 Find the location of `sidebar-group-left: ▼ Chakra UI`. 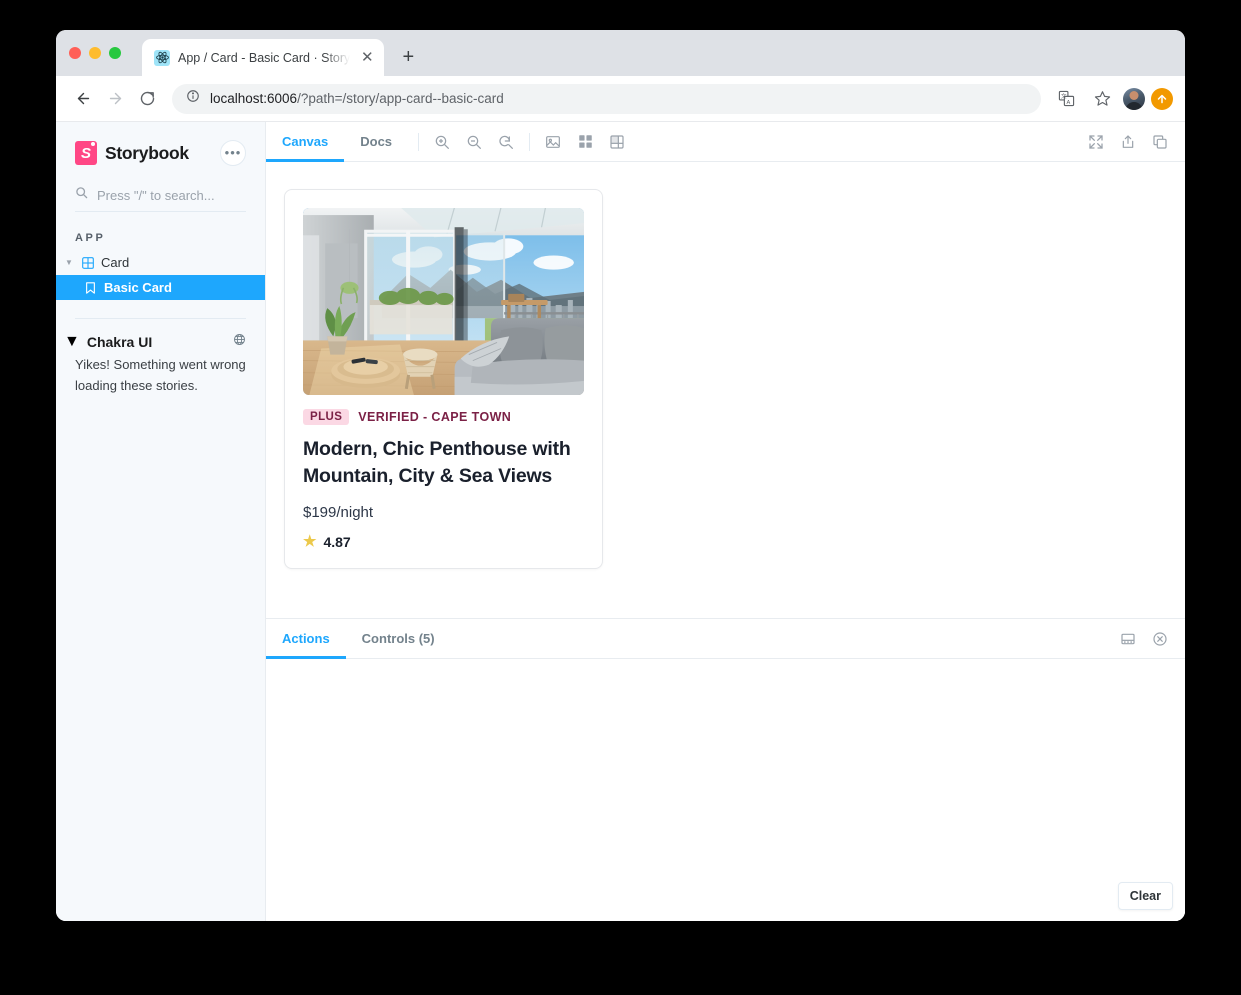

sidebar-group-left: ▼ Chakra UI is located at coordinates (108, 342).